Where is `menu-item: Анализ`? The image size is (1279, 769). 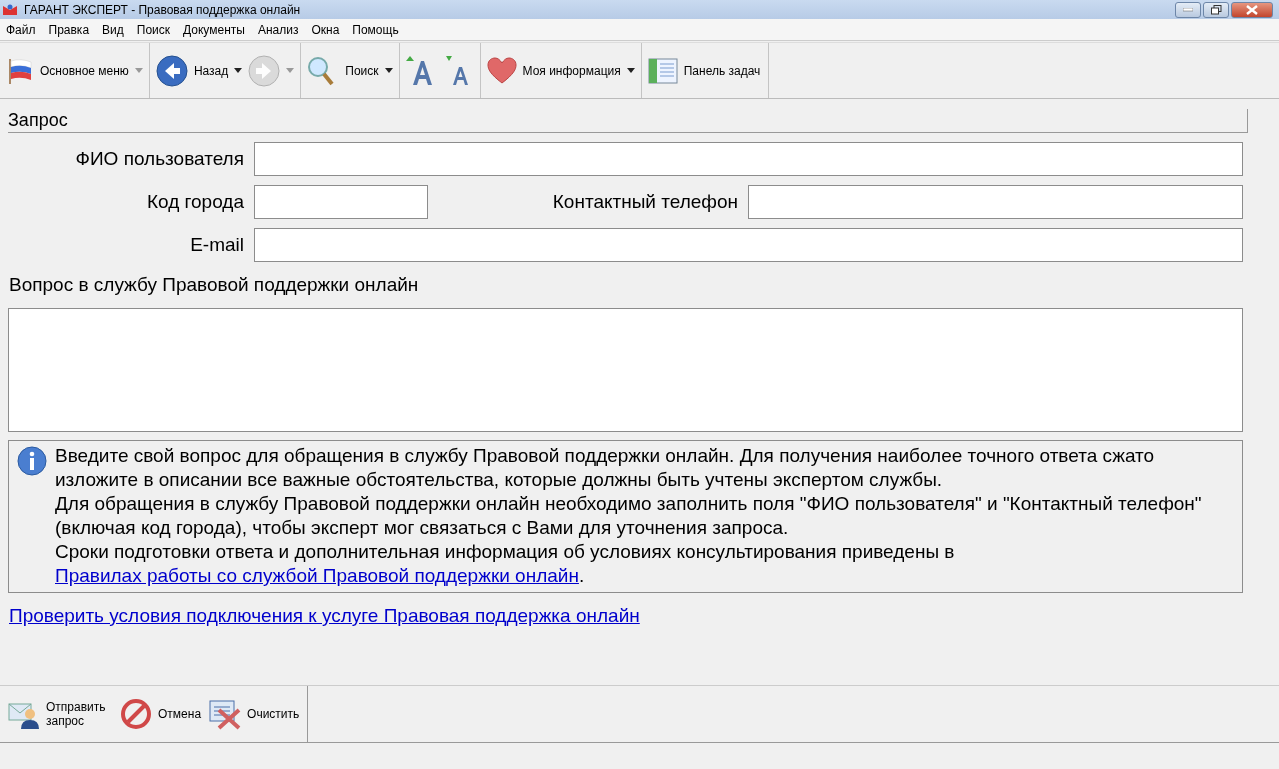
menu-item: Анализ is located at coordinates (278, 29).